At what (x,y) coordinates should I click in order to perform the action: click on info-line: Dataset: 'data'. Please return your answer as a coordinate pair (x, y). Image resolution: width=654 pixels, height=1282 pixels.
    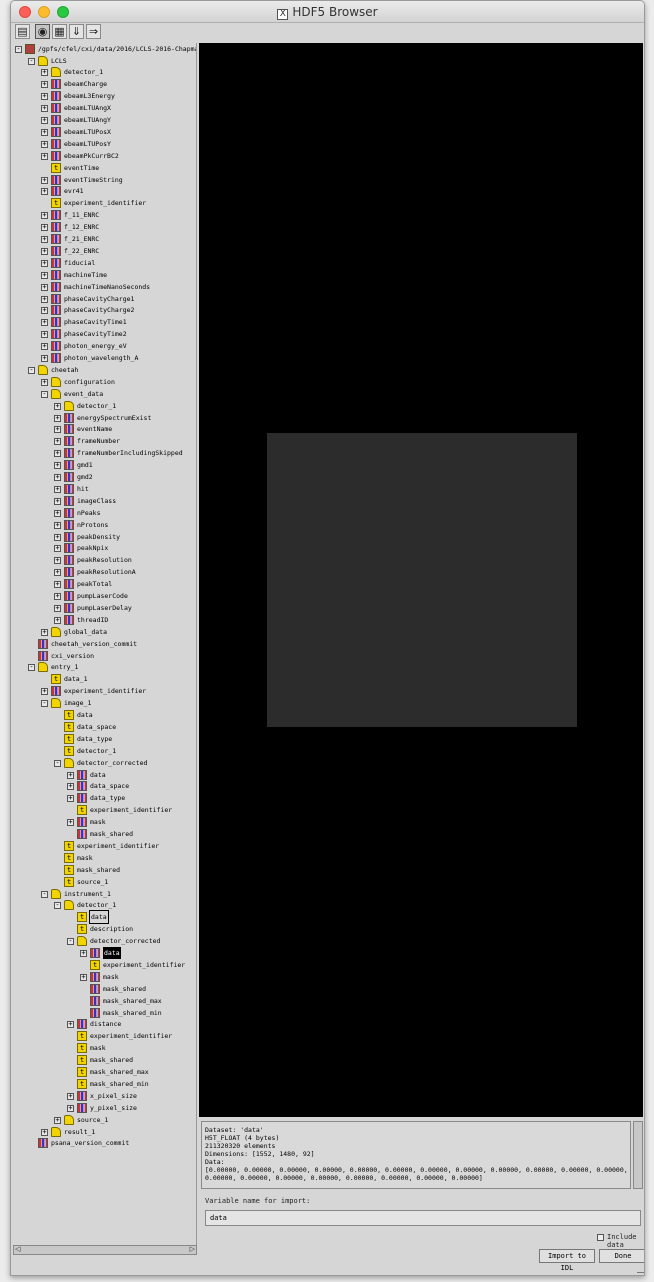
    Looking at the image, I should click on (234, 1130).